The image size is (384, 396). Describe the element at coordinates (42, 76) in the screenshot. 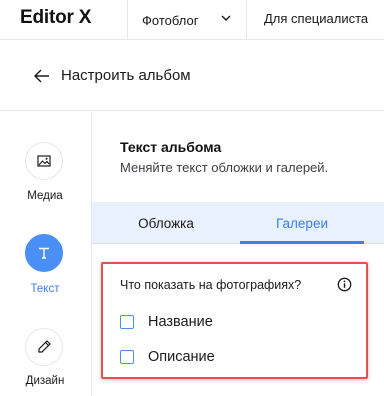

I see `arrow-left-icon` at that location.